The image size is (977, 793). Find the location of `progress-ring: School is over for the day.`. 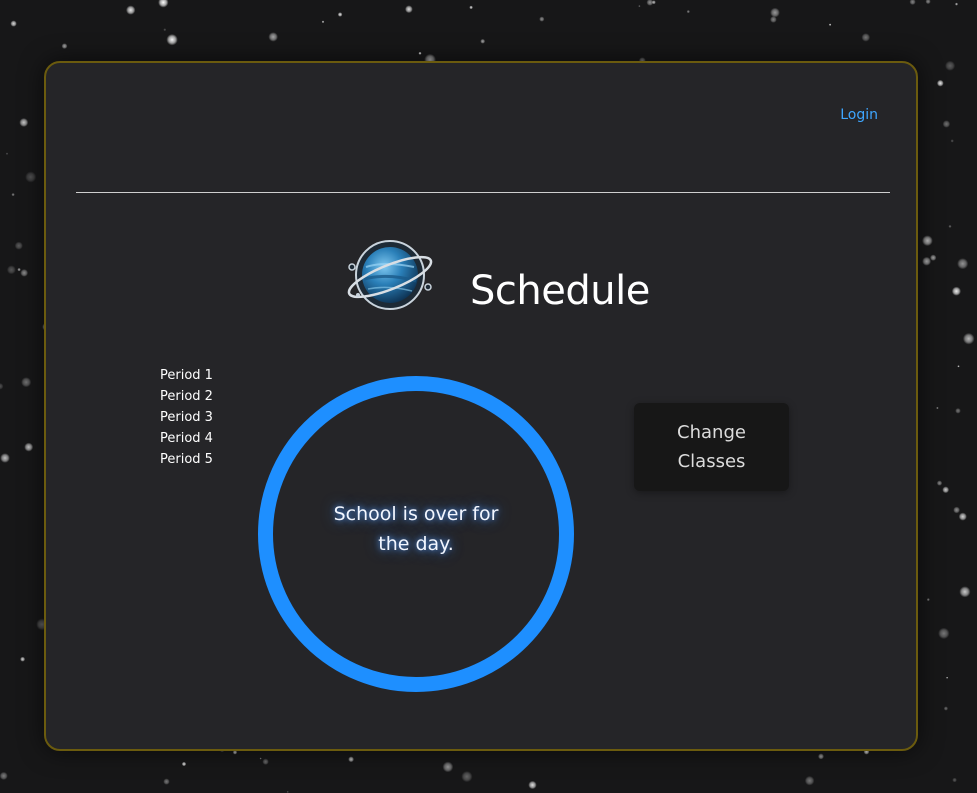

progress-ring: School is over for the day. is located at coordinates (416, 534).